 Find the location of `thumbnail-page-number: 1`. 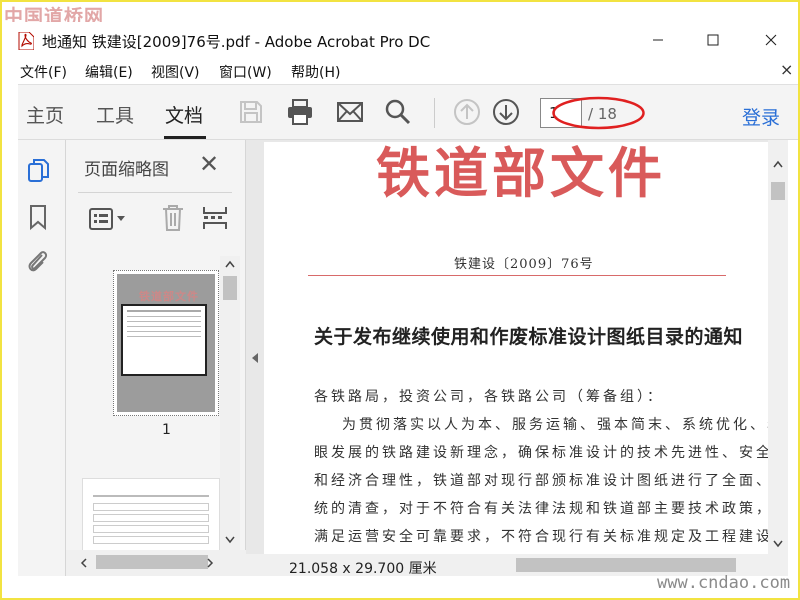

thumbnail-page-number: 1 is located at coordinates (166, 430).